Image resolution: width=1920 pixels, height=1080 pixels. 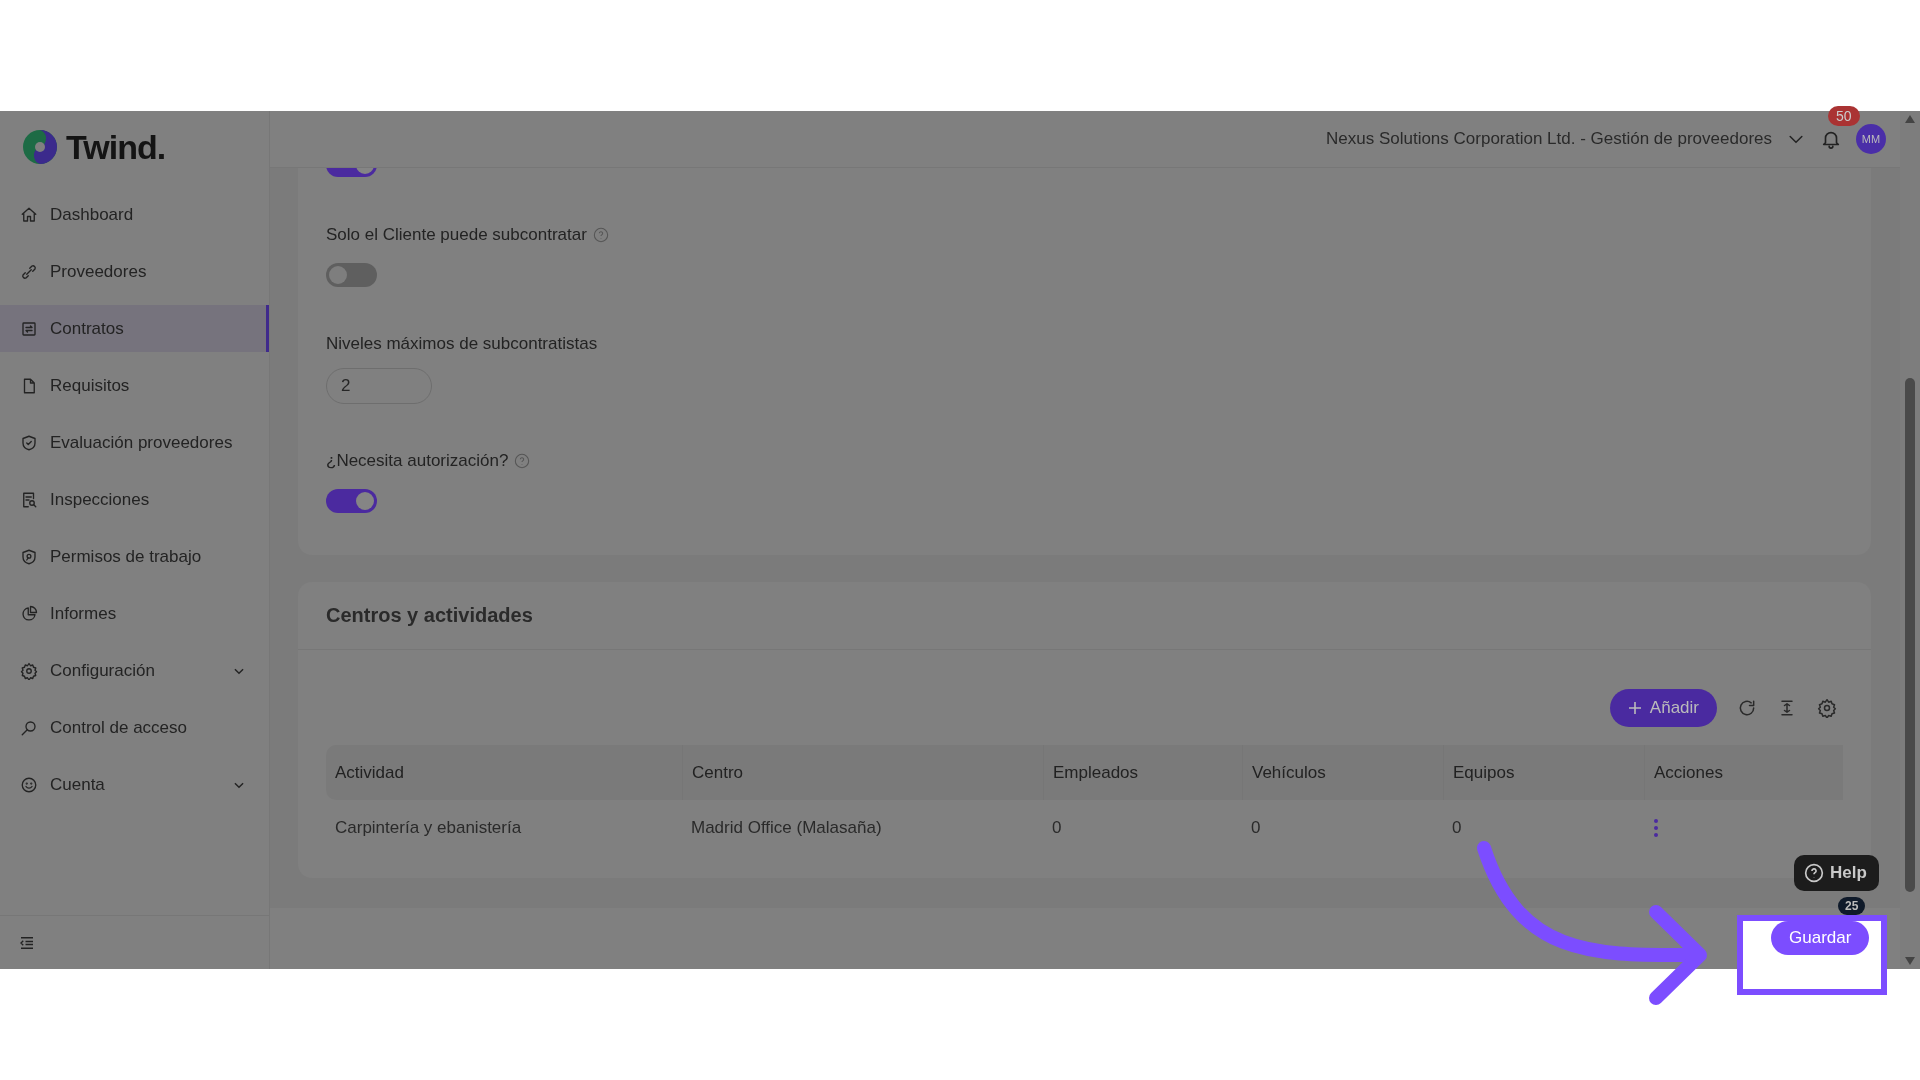 What do you see at coordinates (1844, 116) in the screenshot?
I see `notification-count: 50` at bounding box center [1844, 116].